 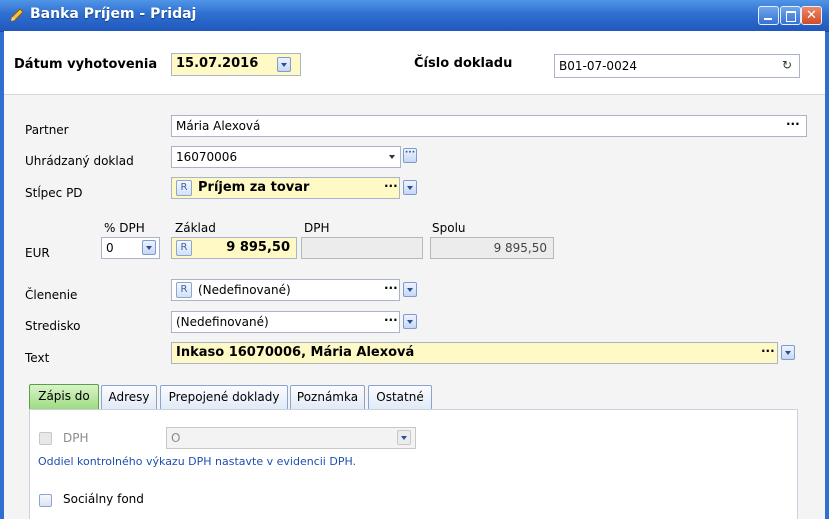 I want to click on base-value: 9 895,50, so click(x=258, y=247).